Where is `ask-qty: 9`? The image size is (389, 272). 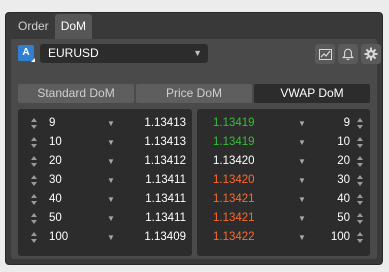
ask-qty: 9 is located at coordinates (346, 123).